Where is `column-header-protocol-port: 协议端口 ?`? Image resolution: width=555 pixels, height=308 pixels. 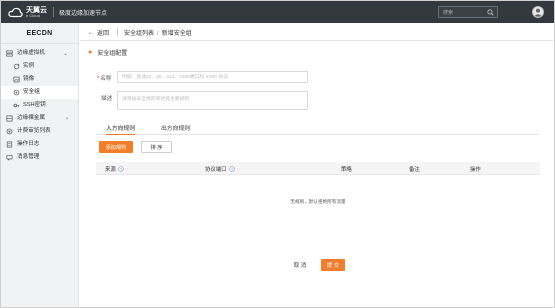 column-header-protocol-port: 协议端口 ? is located at coordinates (220, 169).